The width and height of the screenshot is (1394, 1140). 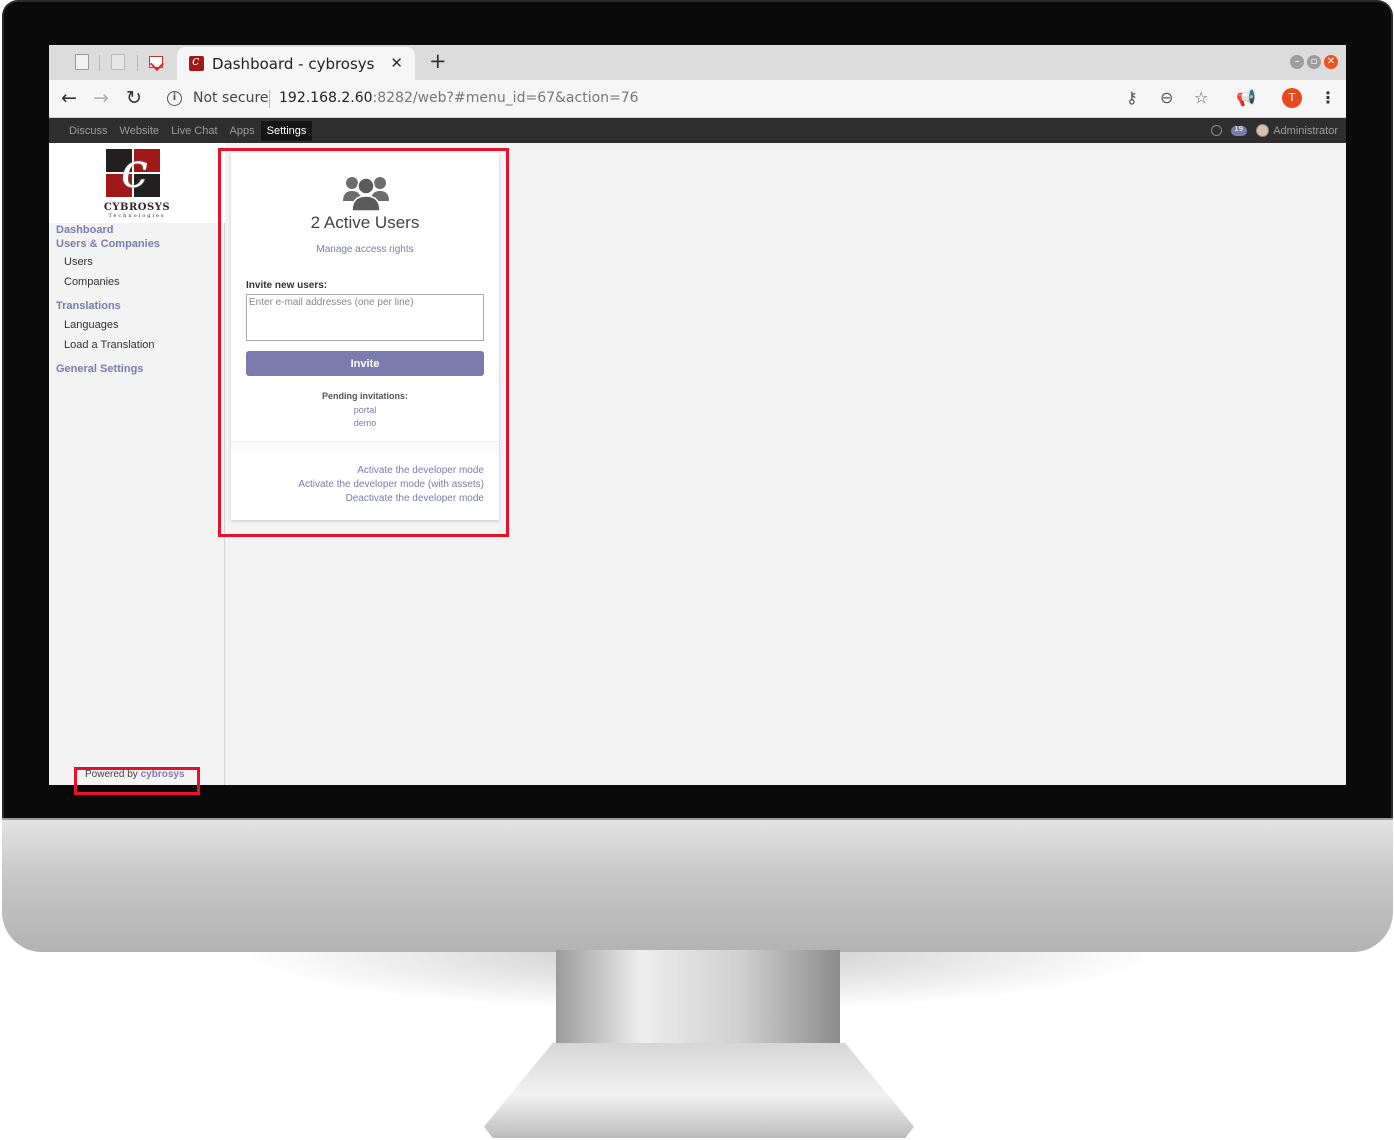 What do you see at coordinates (78, 262) in the screenshot?
I see `sidebar-item-users: Users` at bounding box center [78, 262].